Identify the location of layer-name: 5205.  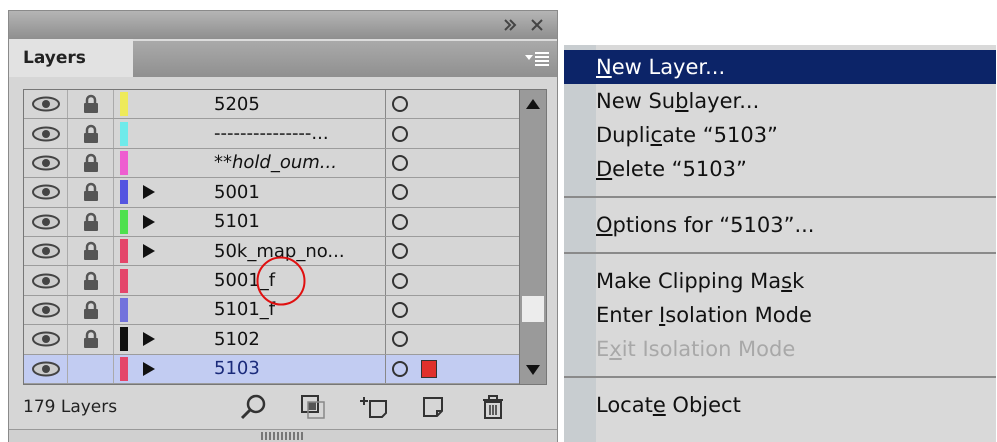
(237, 104).